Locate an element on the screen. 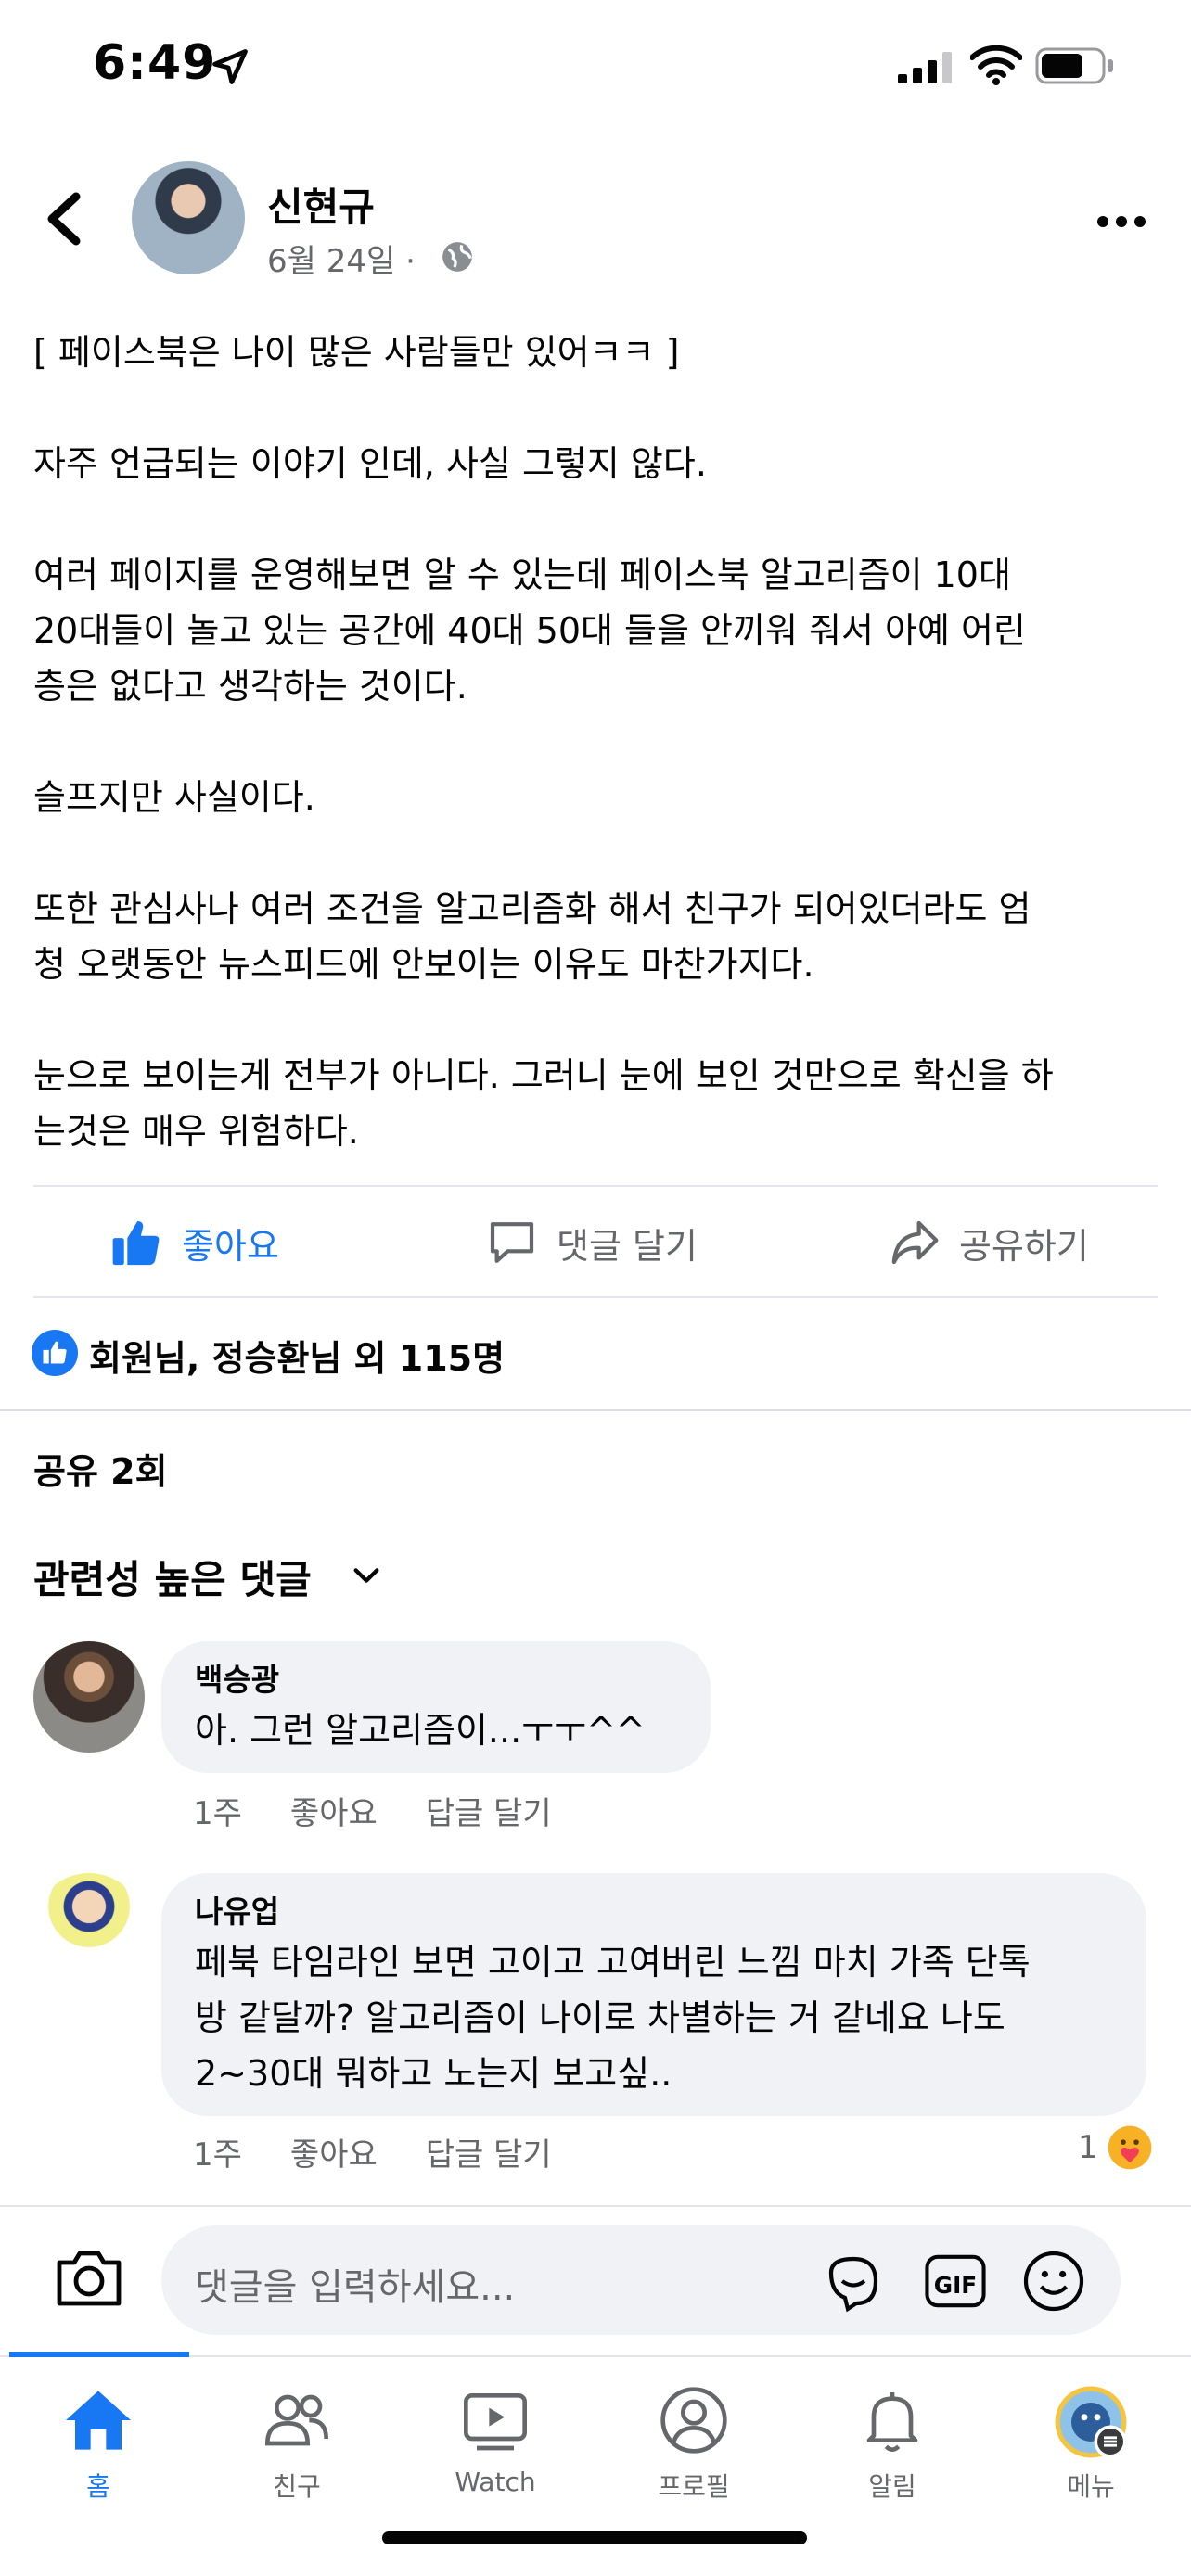 The height and width of the screenshot is (2576, 1191). svg-text: GIF is located at coordinates (955, 2285).